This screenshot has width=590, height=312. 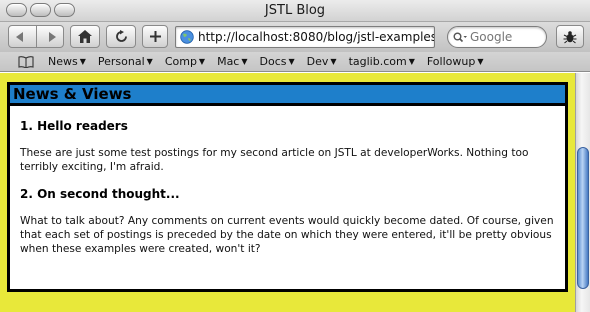 I want to click on home-button, so click(x=85, y=36).